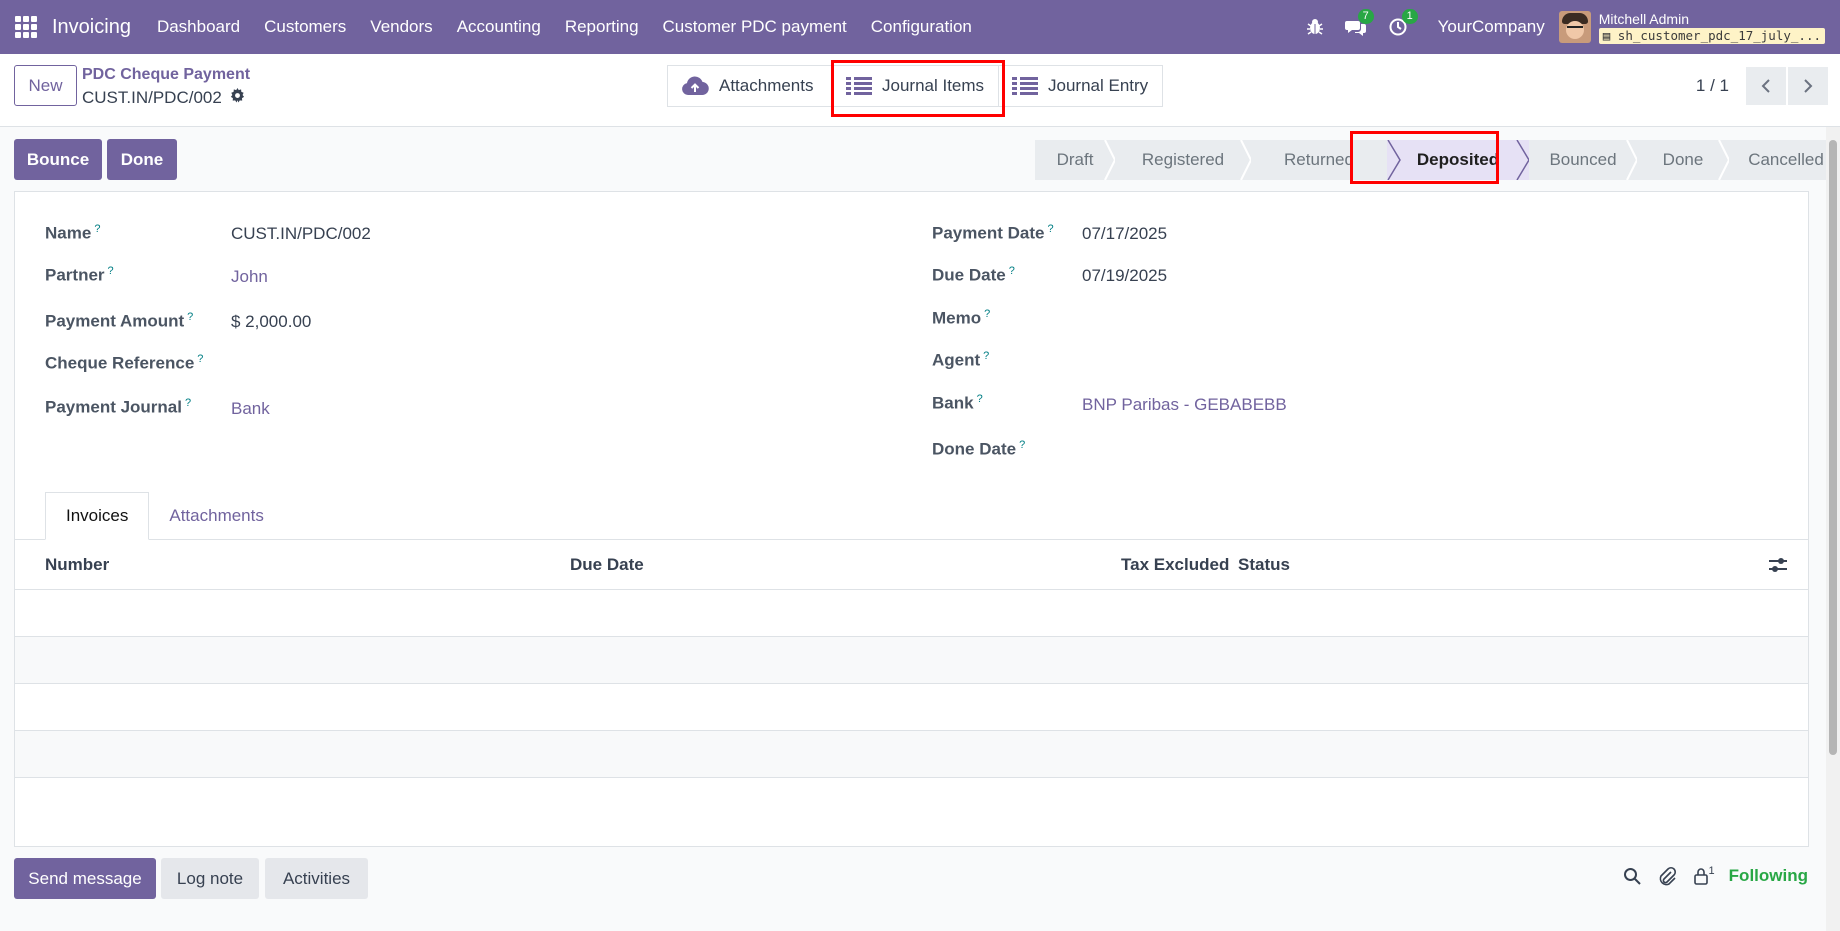  What do you see at coordinates (607, 565) in the screenshot?
I see `column-due-date: Due Date` at bounding box center [607, 565].